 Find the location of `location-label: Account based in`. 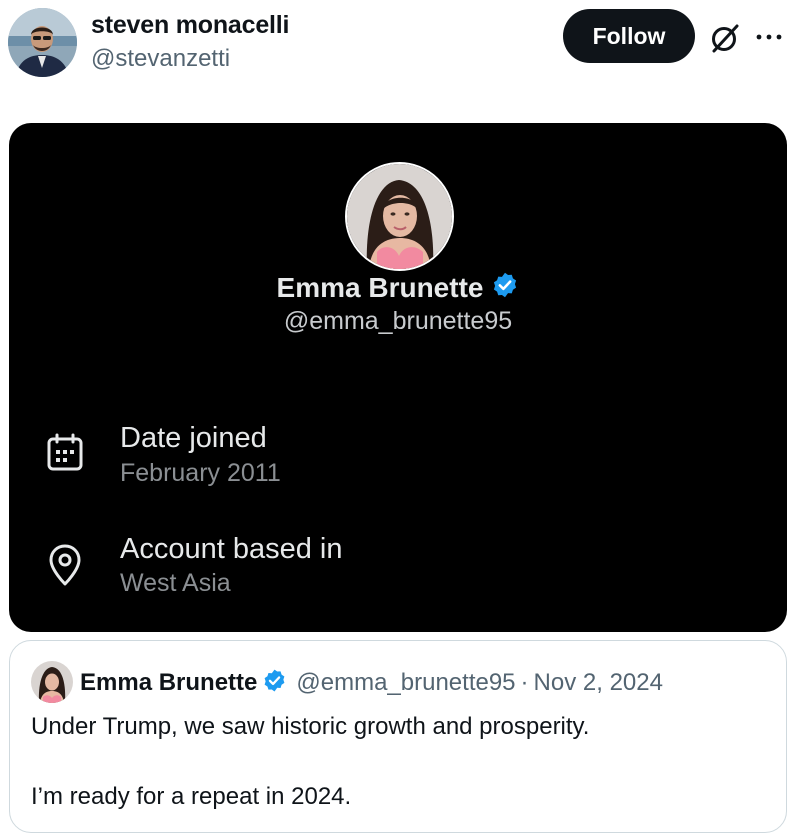

location-label: Account based in is located at coordinates (231, 549).